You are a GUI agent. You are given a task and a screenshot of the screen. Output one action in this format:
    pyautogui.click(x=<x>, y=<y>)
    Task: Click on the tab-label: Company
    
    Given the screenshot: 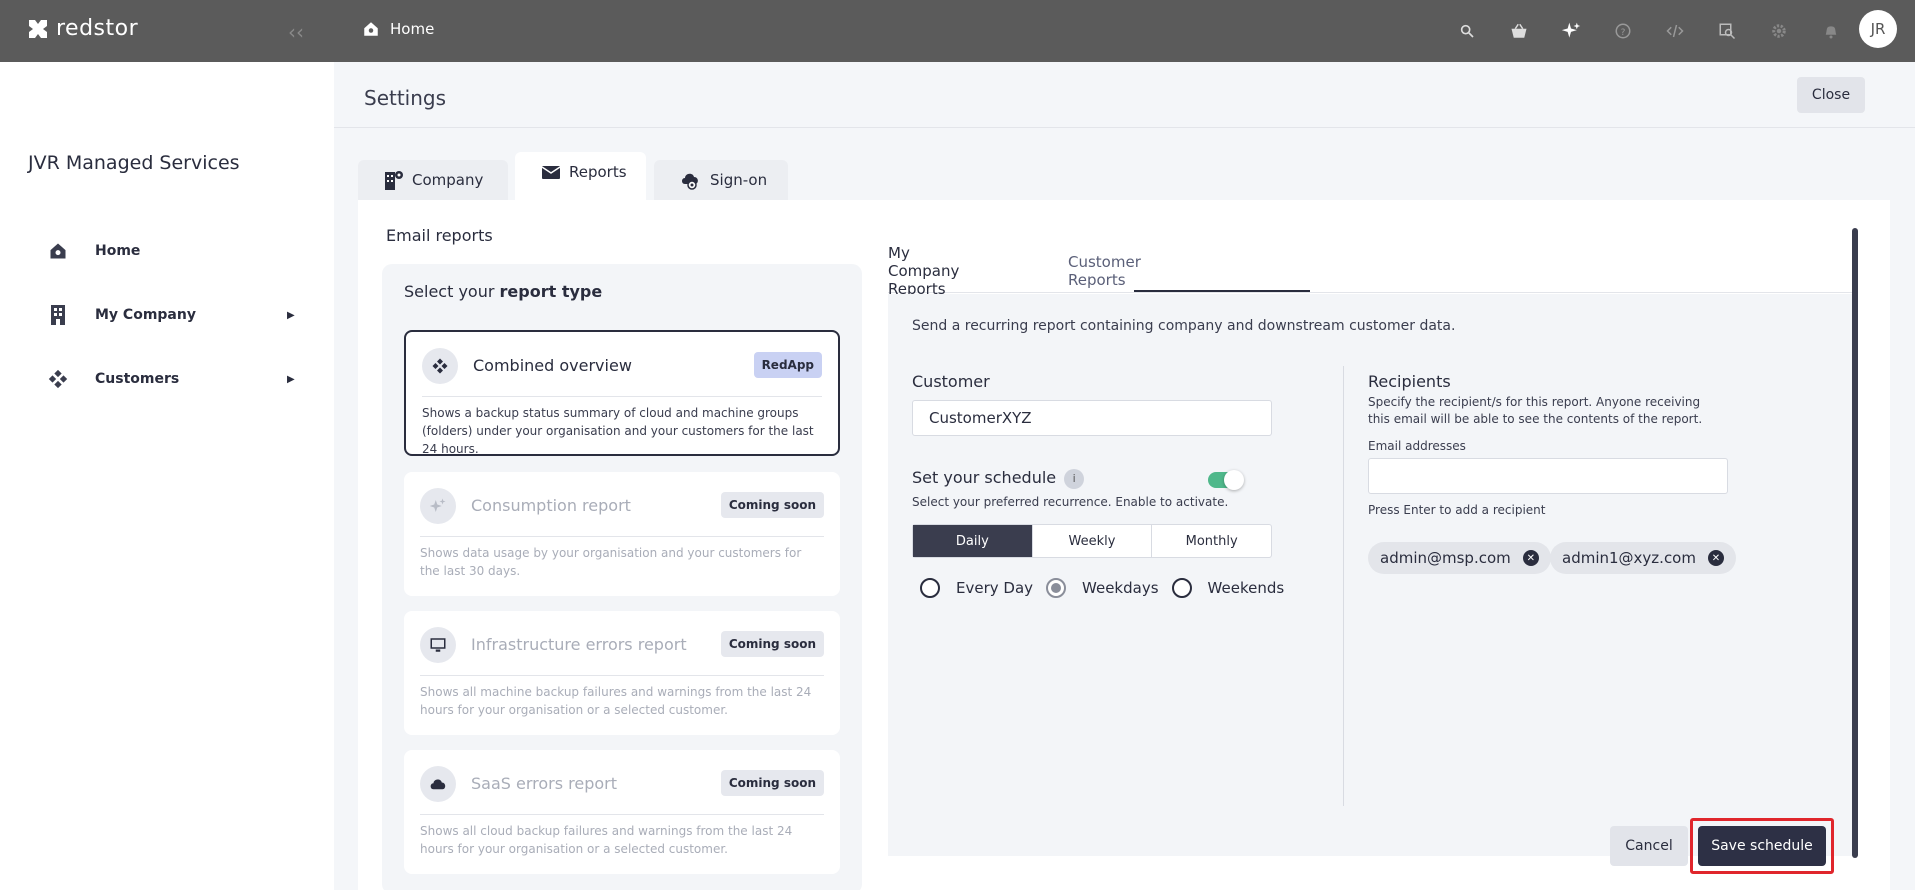 What is the action you would take?
    pyautogui.click(x=448, y=180)
    